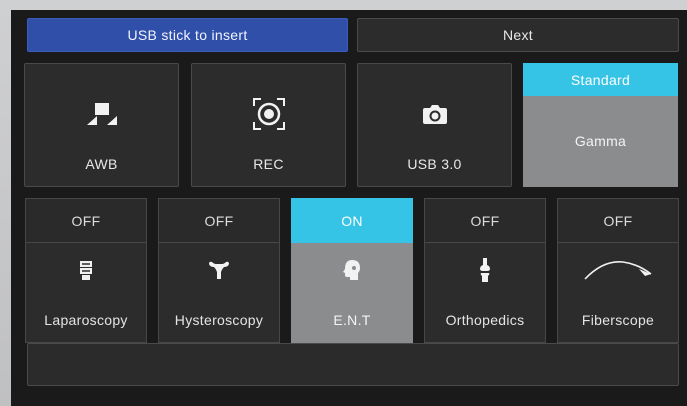 The height and width of the screenshot is (406, 687). I want to click on mode-state-label: ON, so click(352, 220).